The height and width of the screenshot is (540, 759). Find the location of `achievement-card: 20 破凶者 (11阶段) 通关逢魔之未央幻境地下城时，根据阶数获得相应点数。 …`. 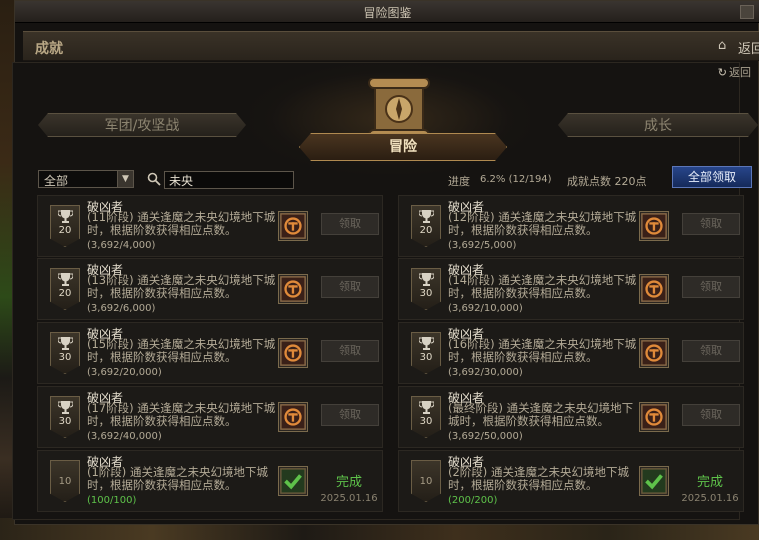

achievement-card: 20 破凶者 (11阶段) 通关逢魔之未央幻境地下城时，根据阶数获得相应点数。 … is located at coordinates (210, 226).